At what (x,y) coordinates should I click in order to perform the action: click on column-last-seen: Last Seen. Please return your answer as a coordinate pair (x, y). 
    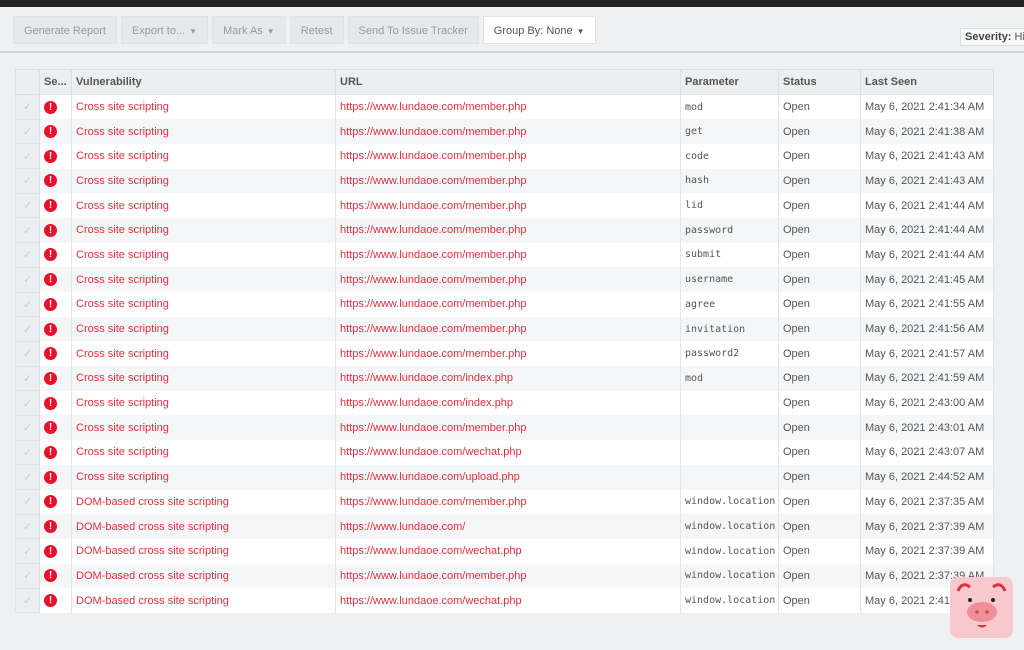
    Looking at the image, I should click on (927, 82).